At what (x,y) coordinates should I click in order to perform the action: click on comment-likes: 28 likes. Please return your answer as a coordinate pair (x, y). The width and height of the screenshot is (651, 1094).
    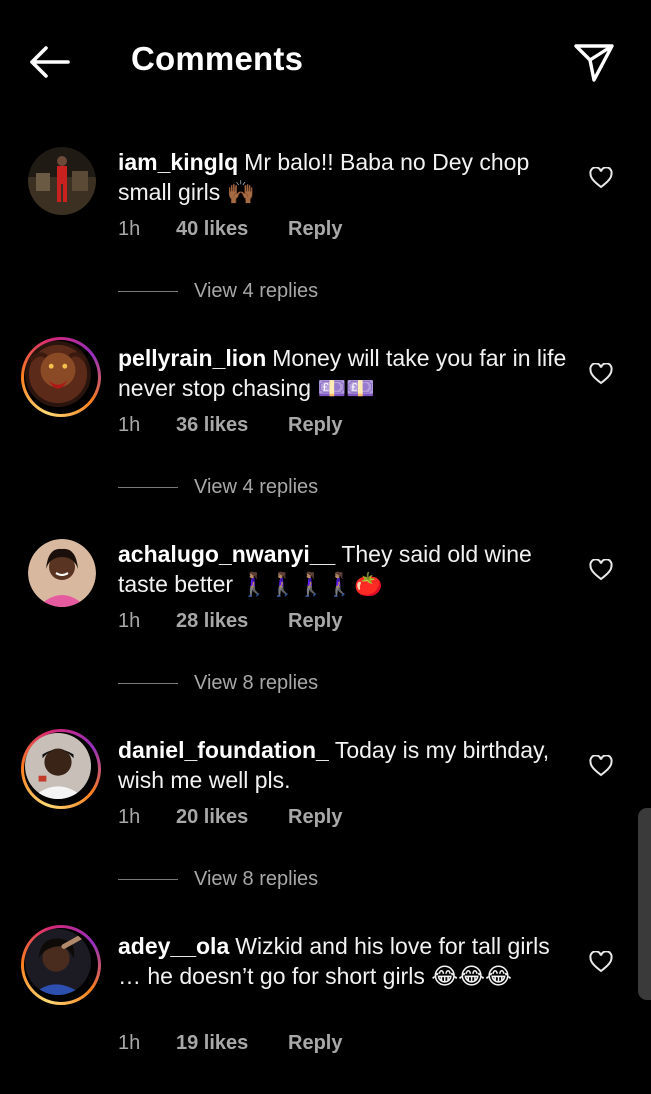
    Looking at the image, I should click on (232, 621).